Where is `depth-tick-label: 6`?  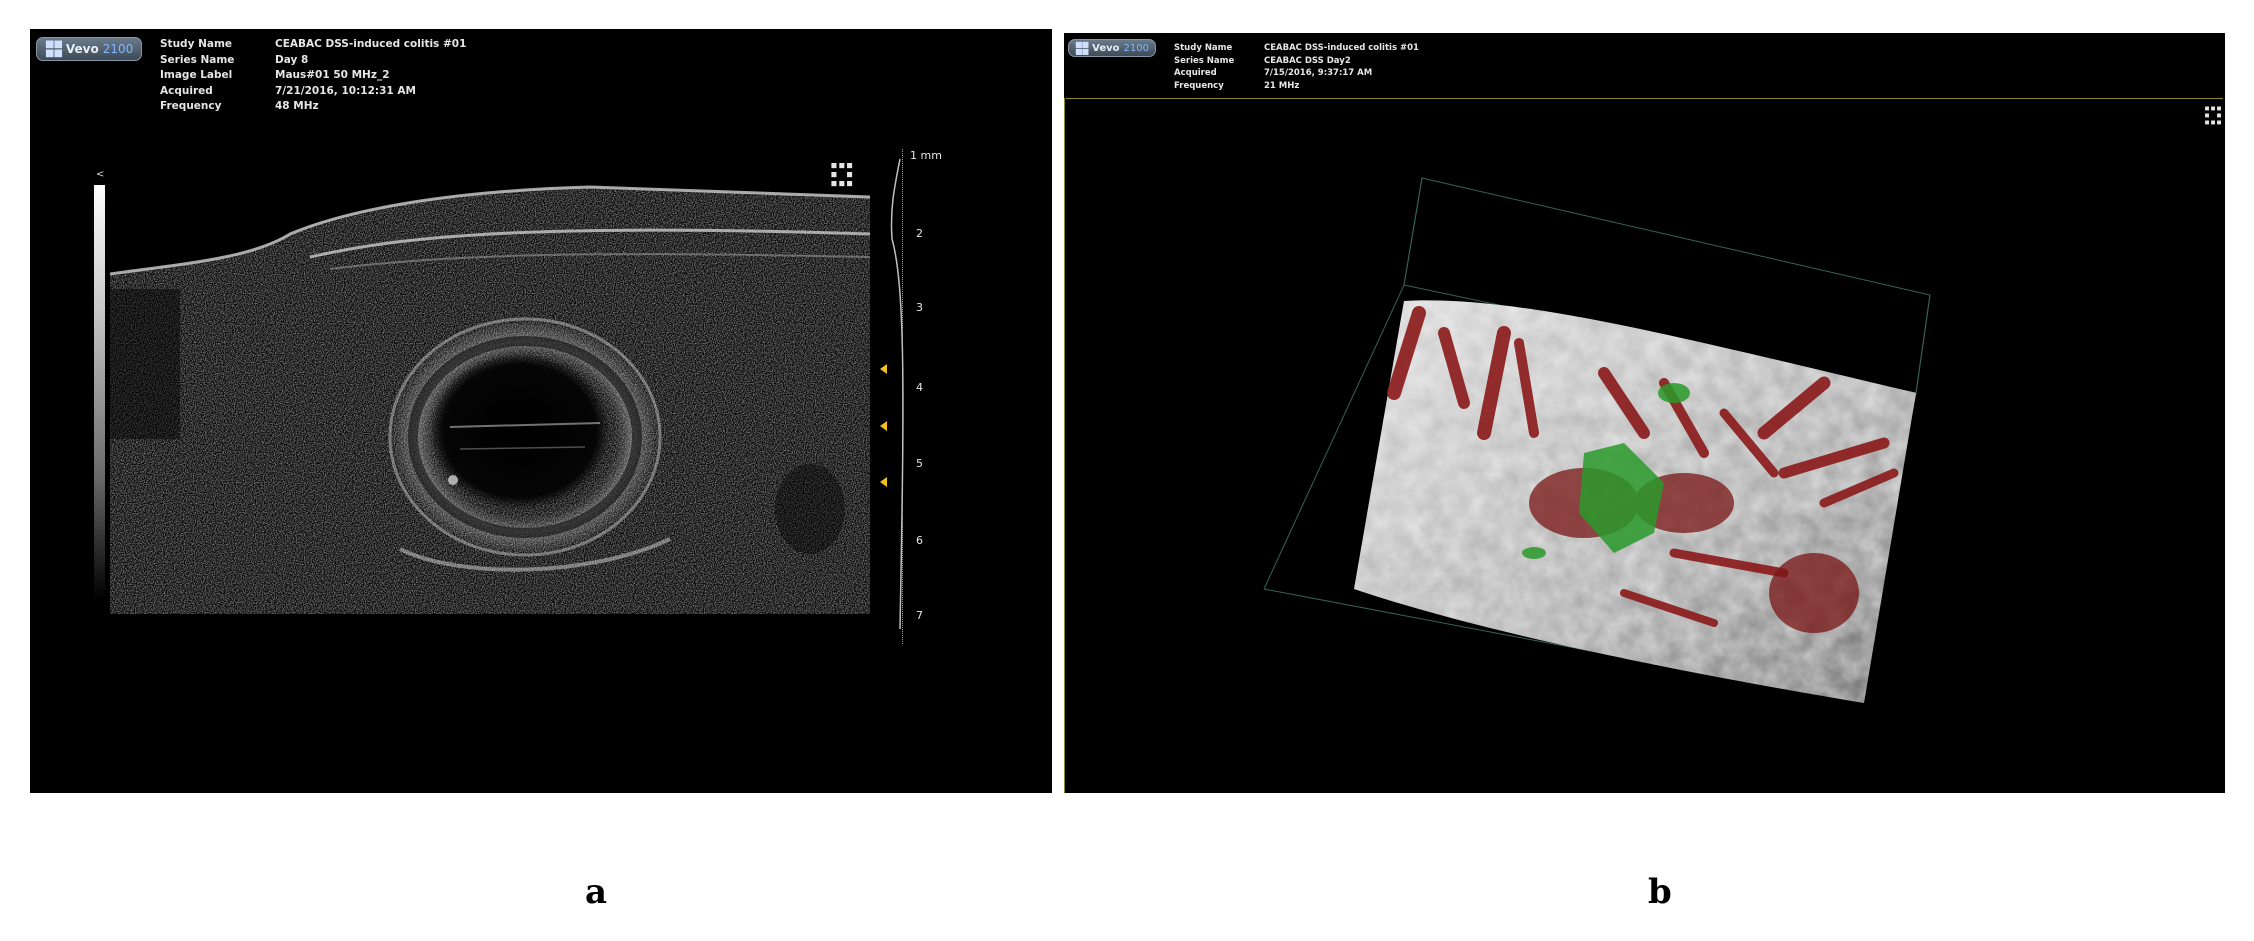 depth-tick-label: 6 is located at coordinates (919, 540).